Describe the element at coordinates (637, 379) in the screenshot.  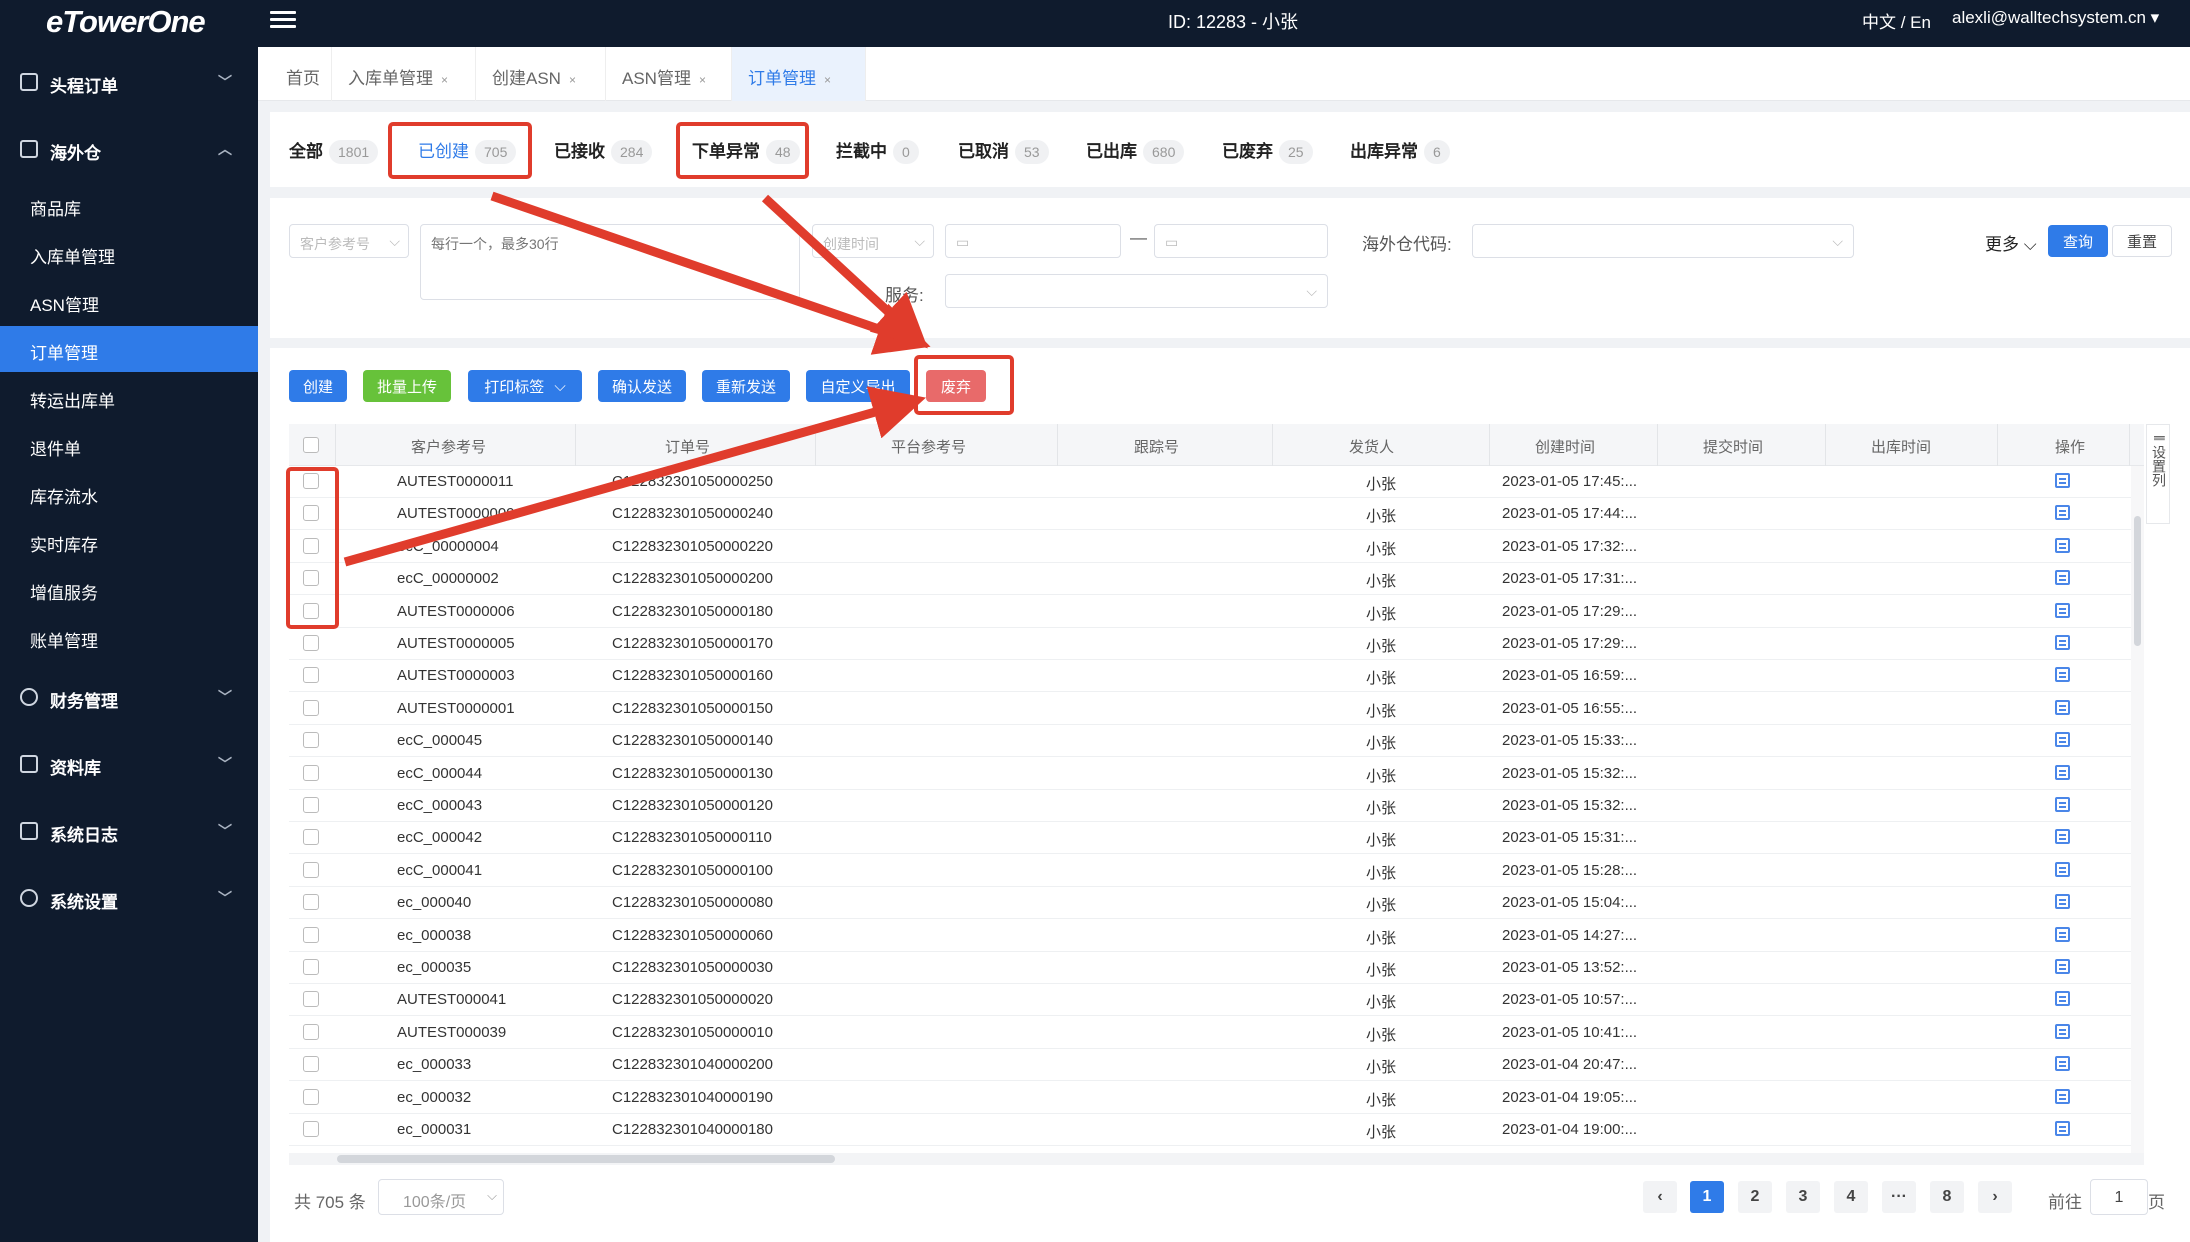
I see `annotation-arrows` at that location.